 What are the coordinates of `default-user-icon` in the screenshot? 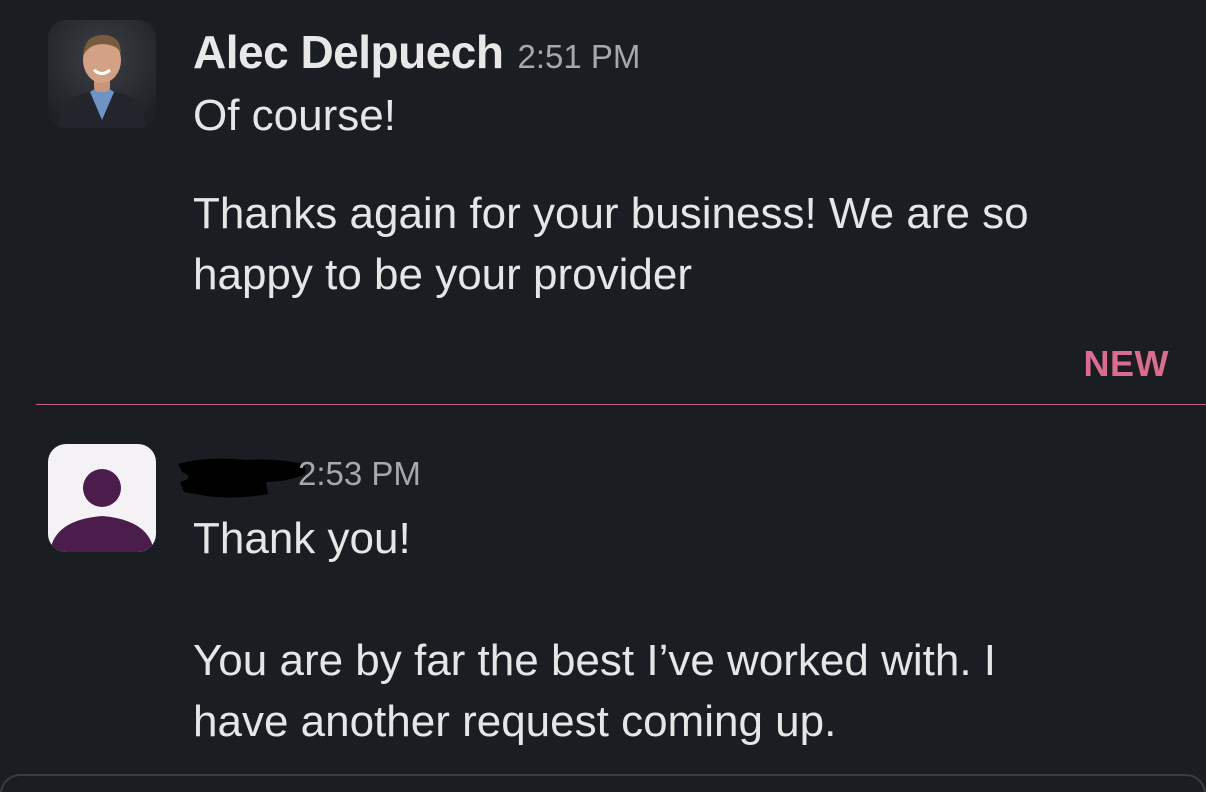 It's located at (102, 498).